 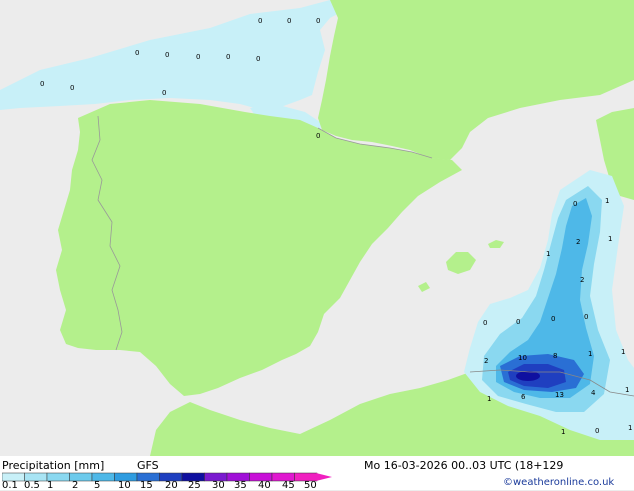 I want to click on credit-text: ©weatheronline.co.uk, so click(x=559, y=482).